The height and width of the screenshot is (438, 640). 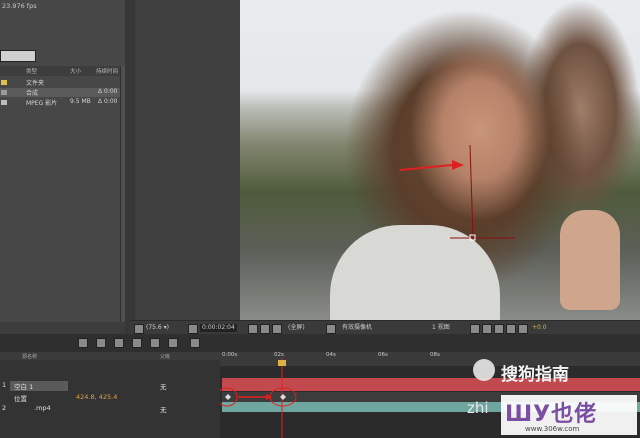 What do you see at coordinates (475, 329) in the screenshot?
I see `toggle-pixel-icon` at bounding box center [475, 329].